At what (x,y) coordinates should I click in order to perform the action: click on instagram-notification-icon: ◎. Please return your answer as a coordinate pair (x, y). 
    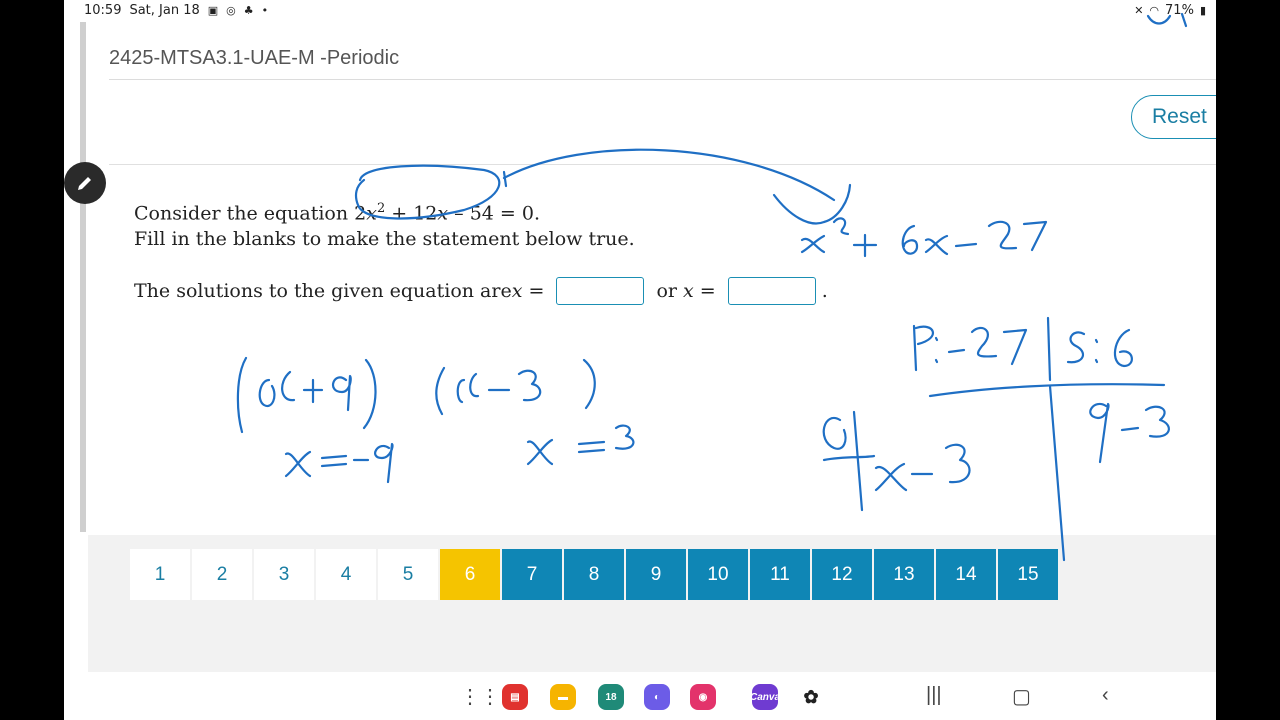
    Looking at the image, I should click on (231, 10).